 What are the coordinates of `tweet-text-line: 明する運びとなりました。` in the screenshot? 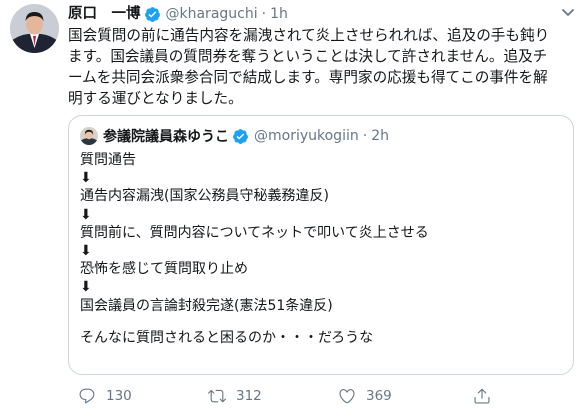 It's located at (155, 98).